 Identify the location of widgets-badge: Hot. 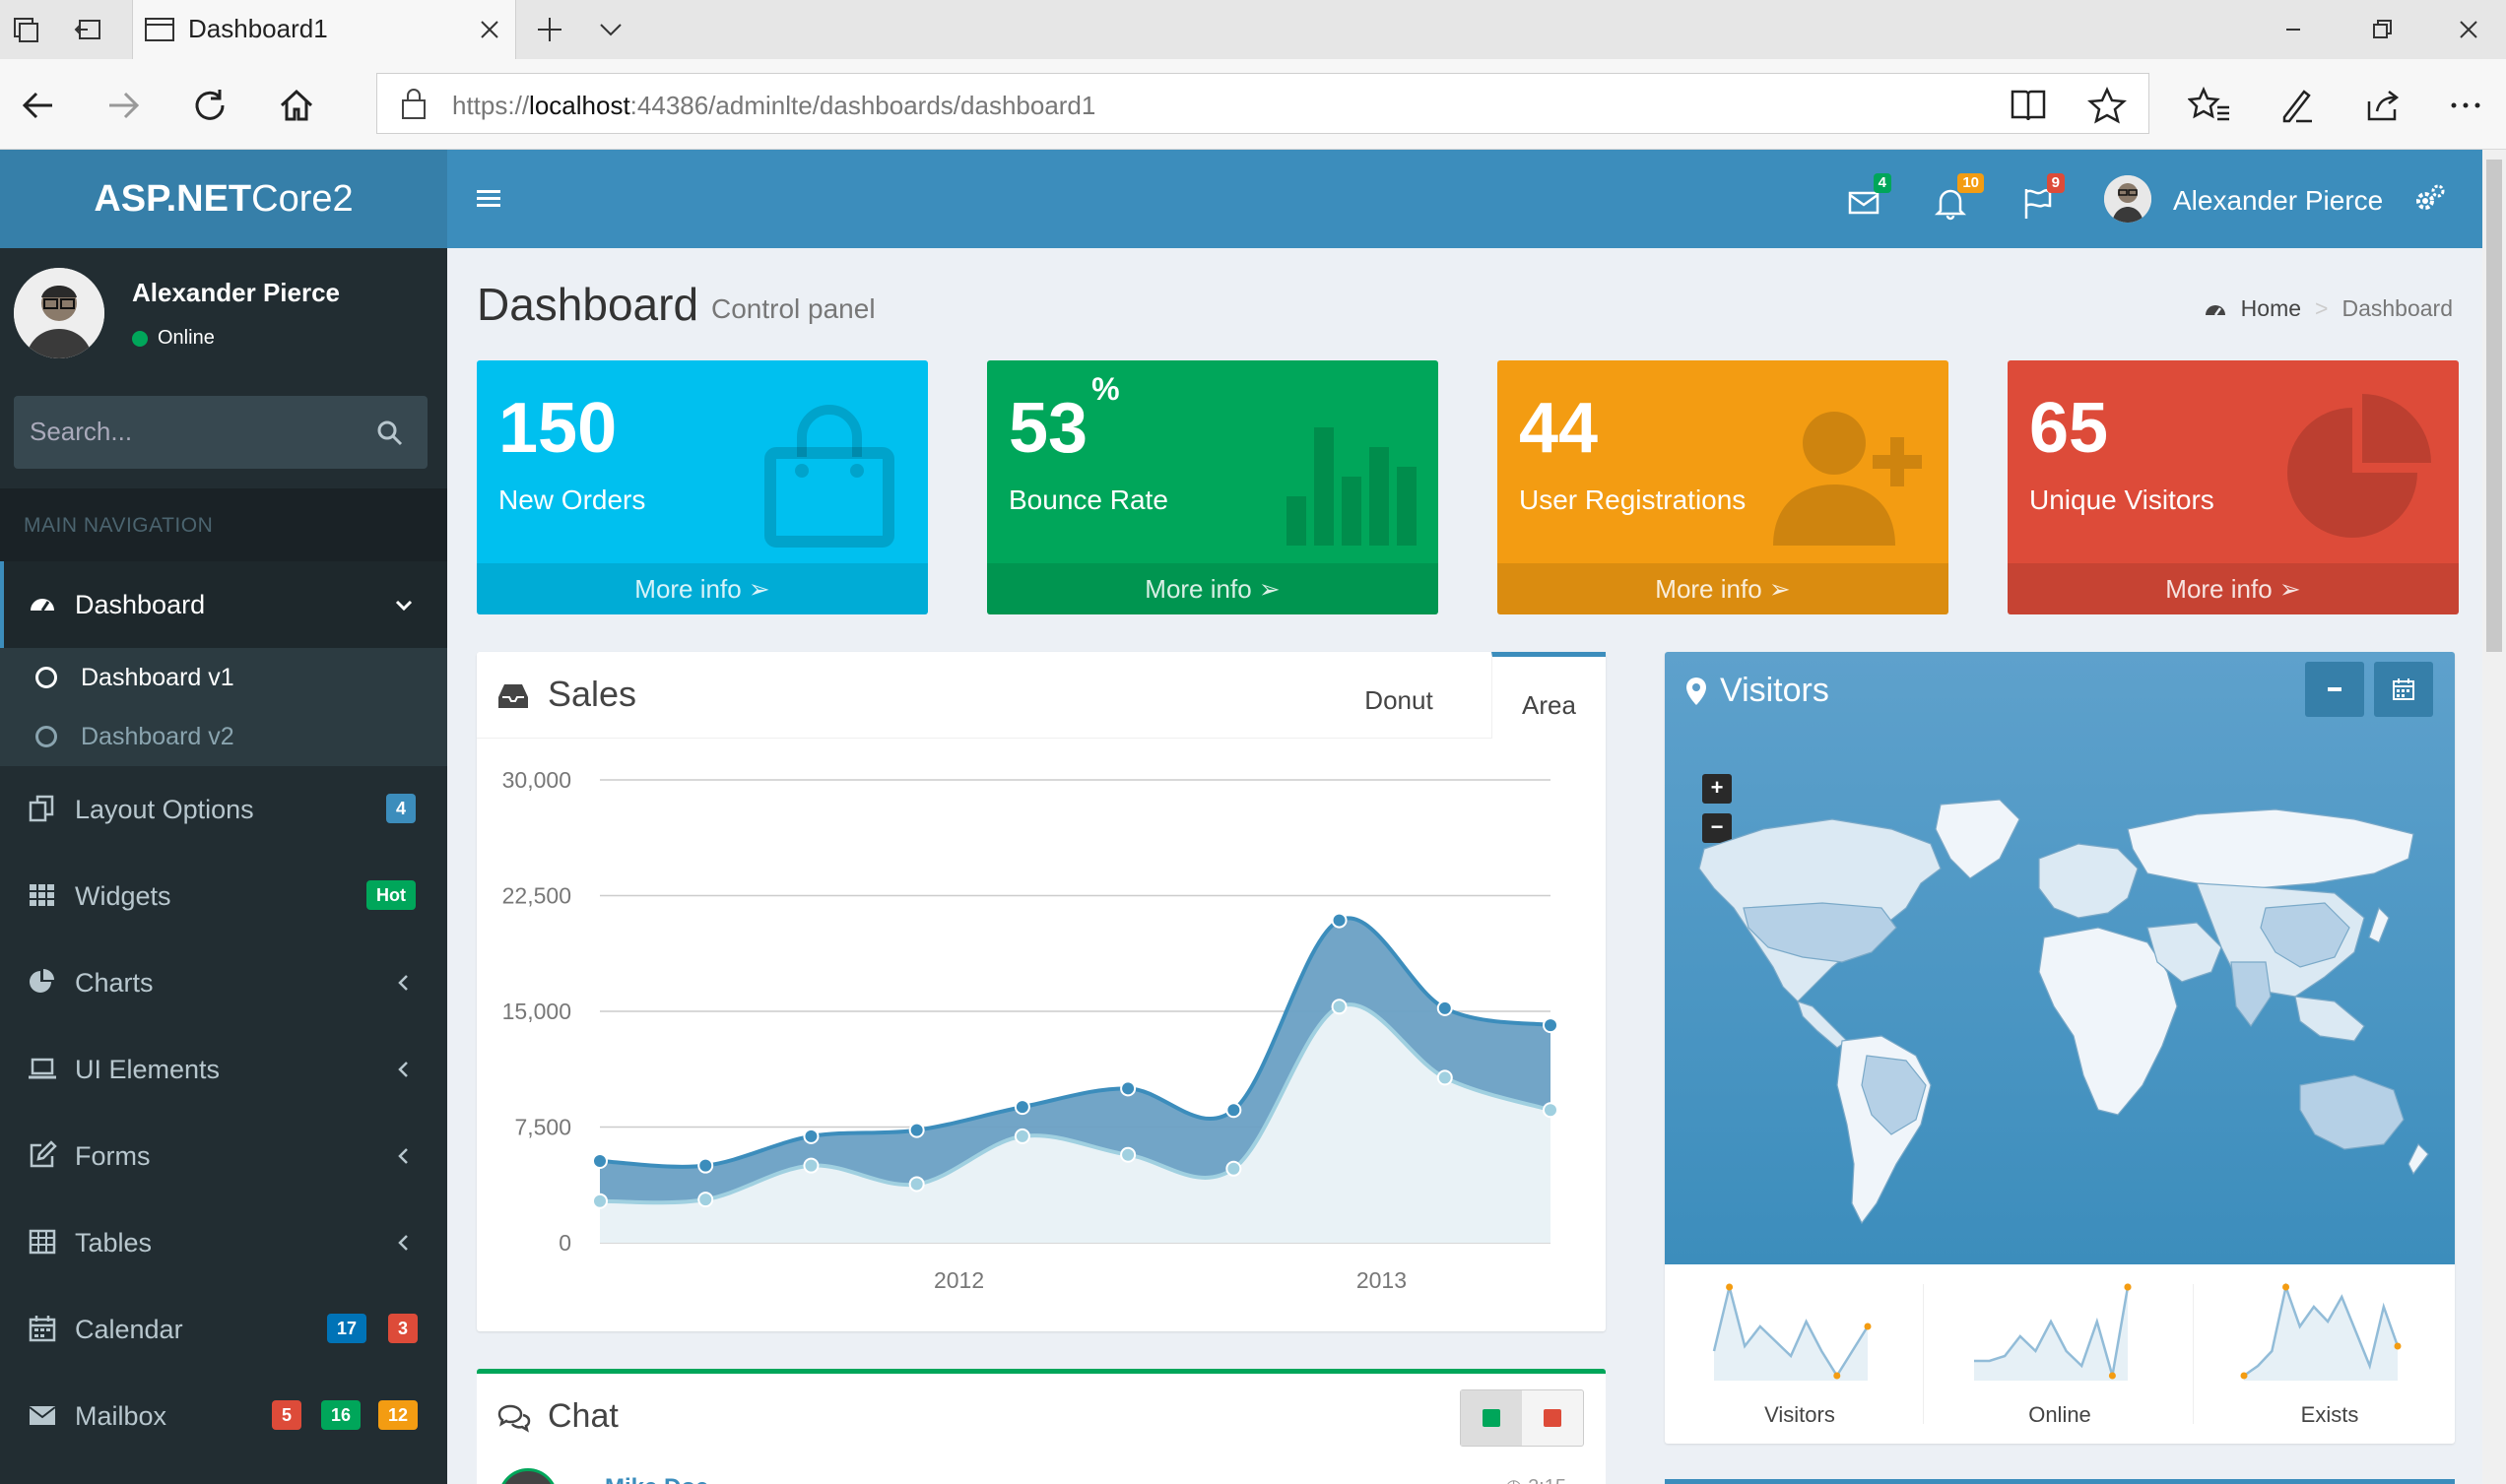
(391, 895).